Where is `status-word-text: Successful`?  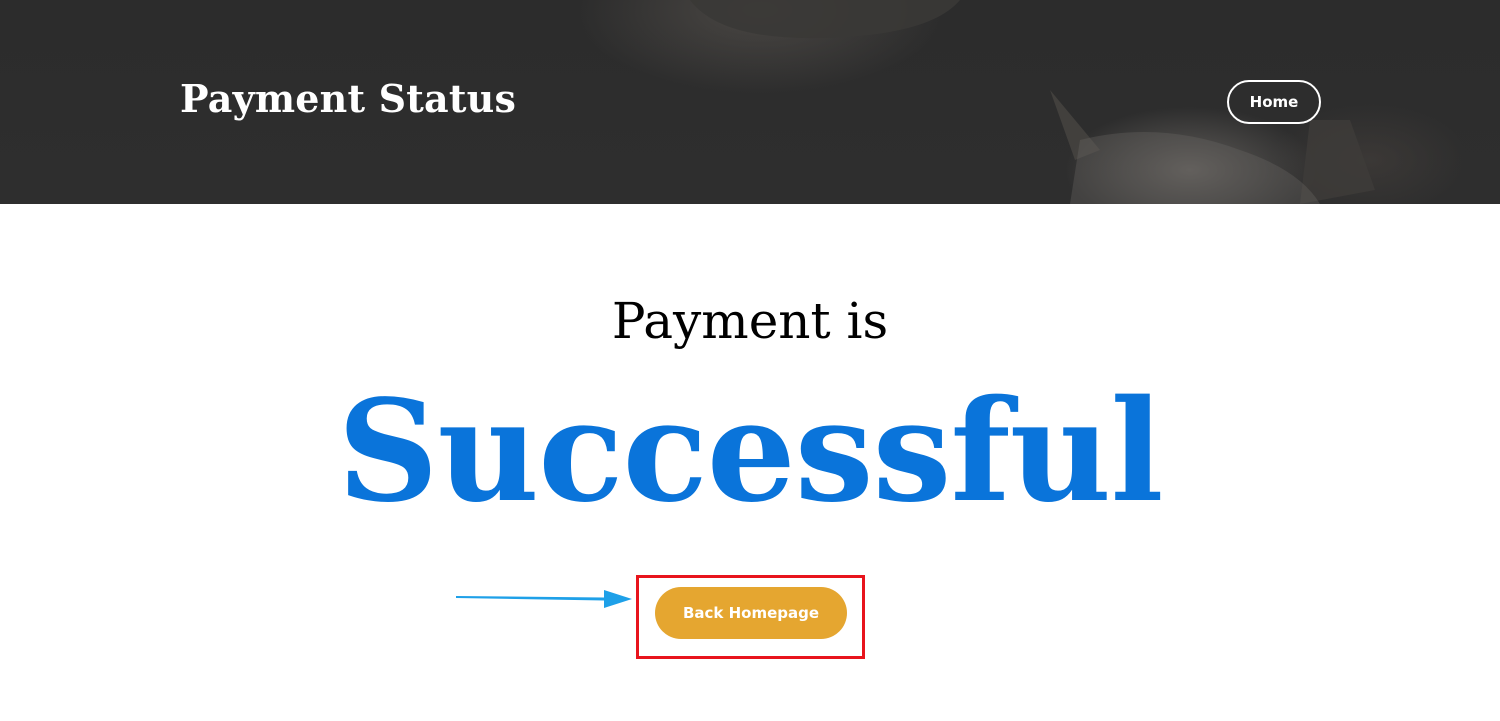
status-word-text: Successful is located at coordinates (750, 452).